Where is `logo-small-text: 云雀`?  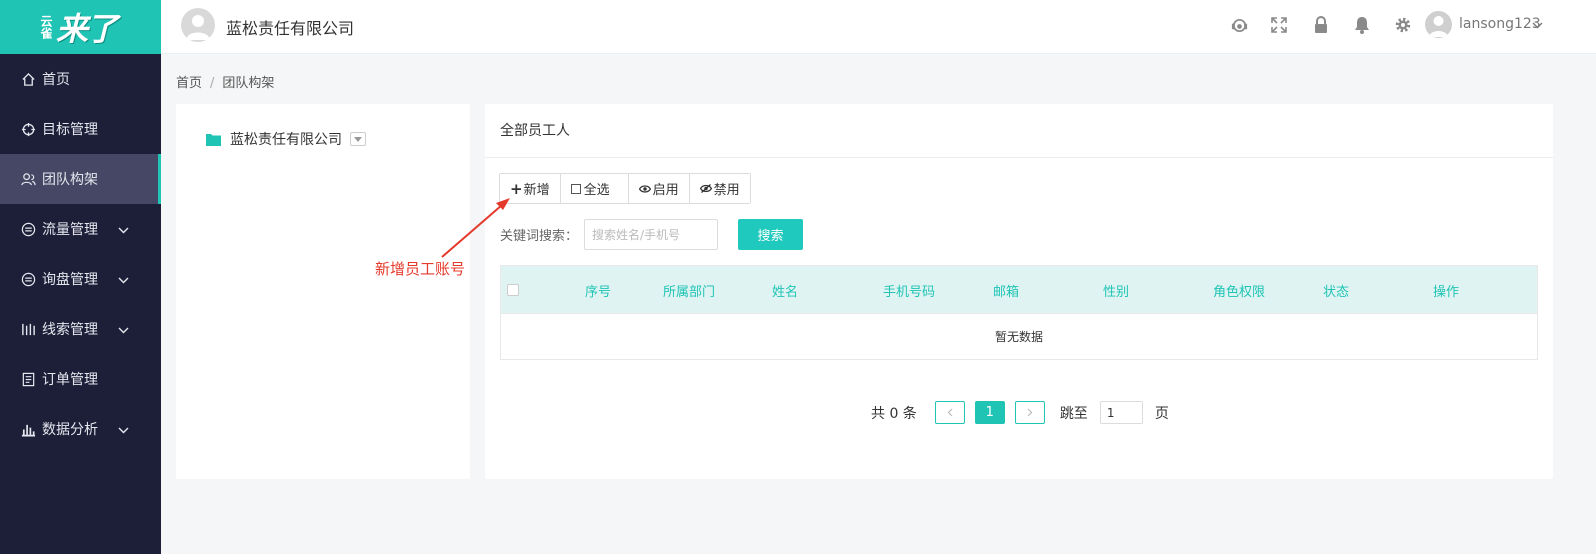 logo-small-text: 云雀 is located at coordinates (46, 27).